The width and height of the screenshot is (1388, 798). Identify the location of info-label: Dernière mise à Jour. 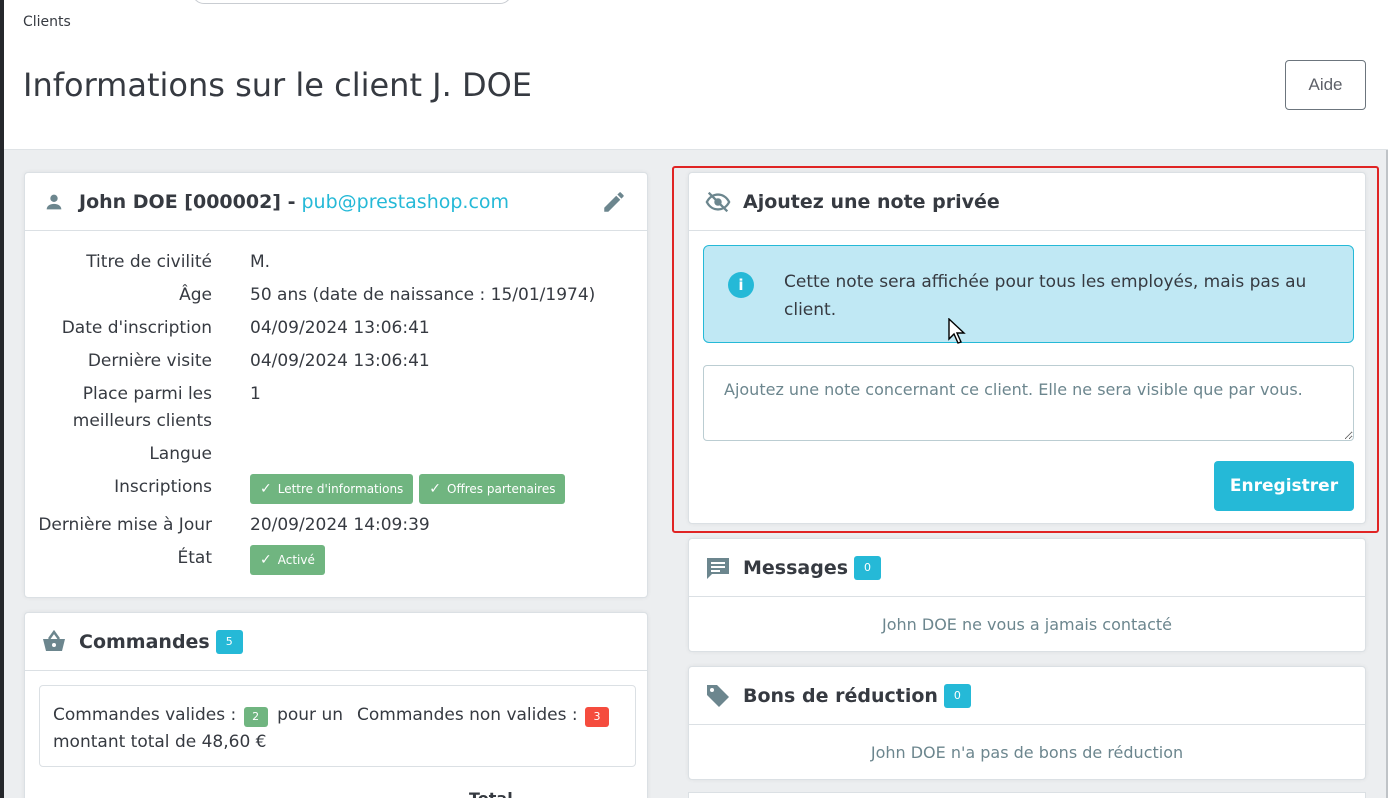
(125, 525).